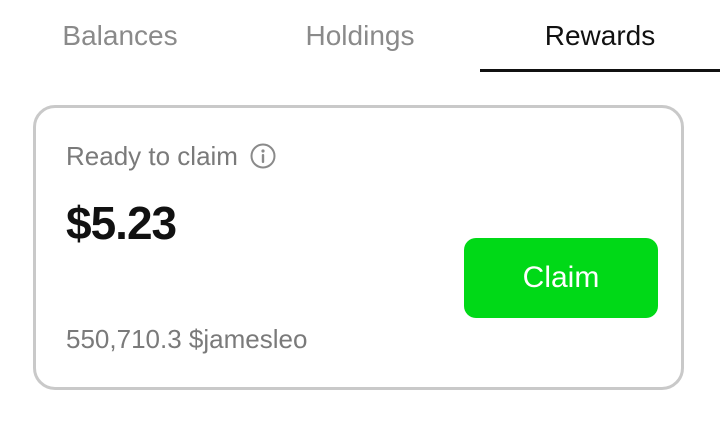 Image resolution: width=720 pixels, height=429 pixels. I want to click on tab-holdings: Holdings, so click(360, 36).